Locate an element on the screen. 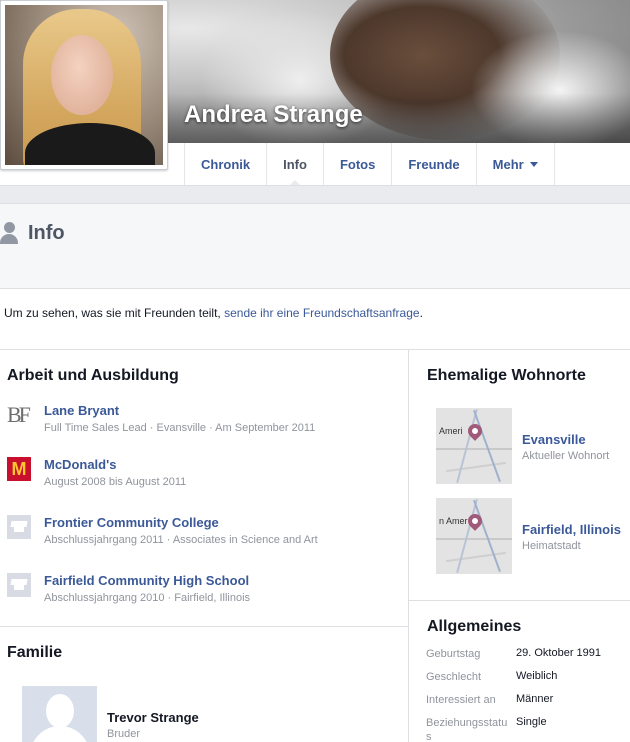 Image resolution: width=630 pixels, height=742 pixels. work-name: Lane Bryant is located at coordinates (81, 410).